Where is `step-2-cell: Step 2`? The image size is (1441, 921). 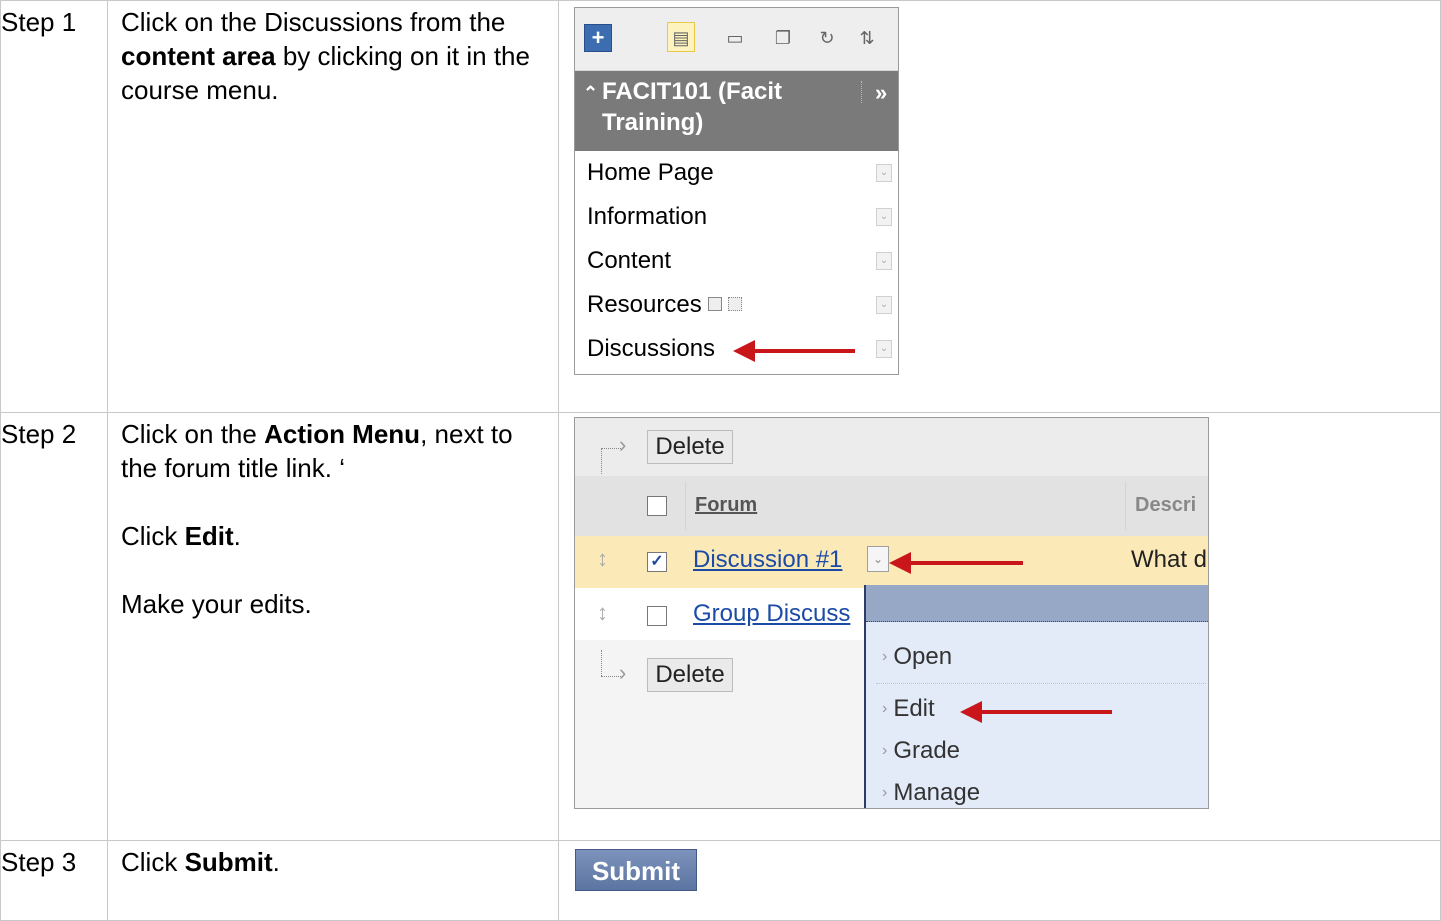
step-2-cell: Step 2 is located at coordinates (54, 626).